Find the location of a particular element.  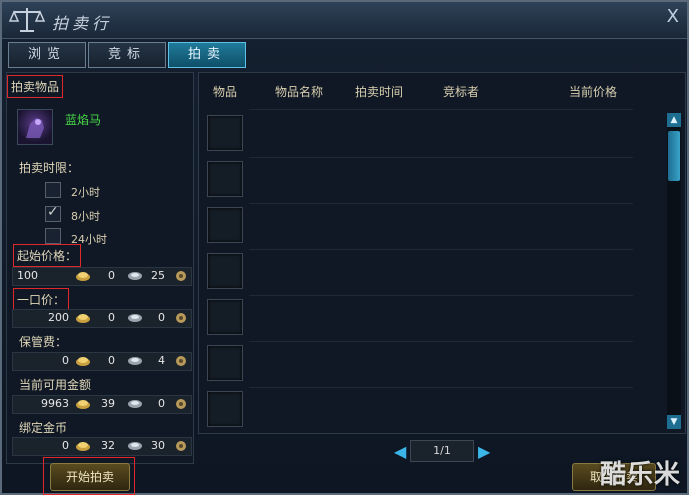

tab-bid: 竞标 is located at coordinates (127, 55).